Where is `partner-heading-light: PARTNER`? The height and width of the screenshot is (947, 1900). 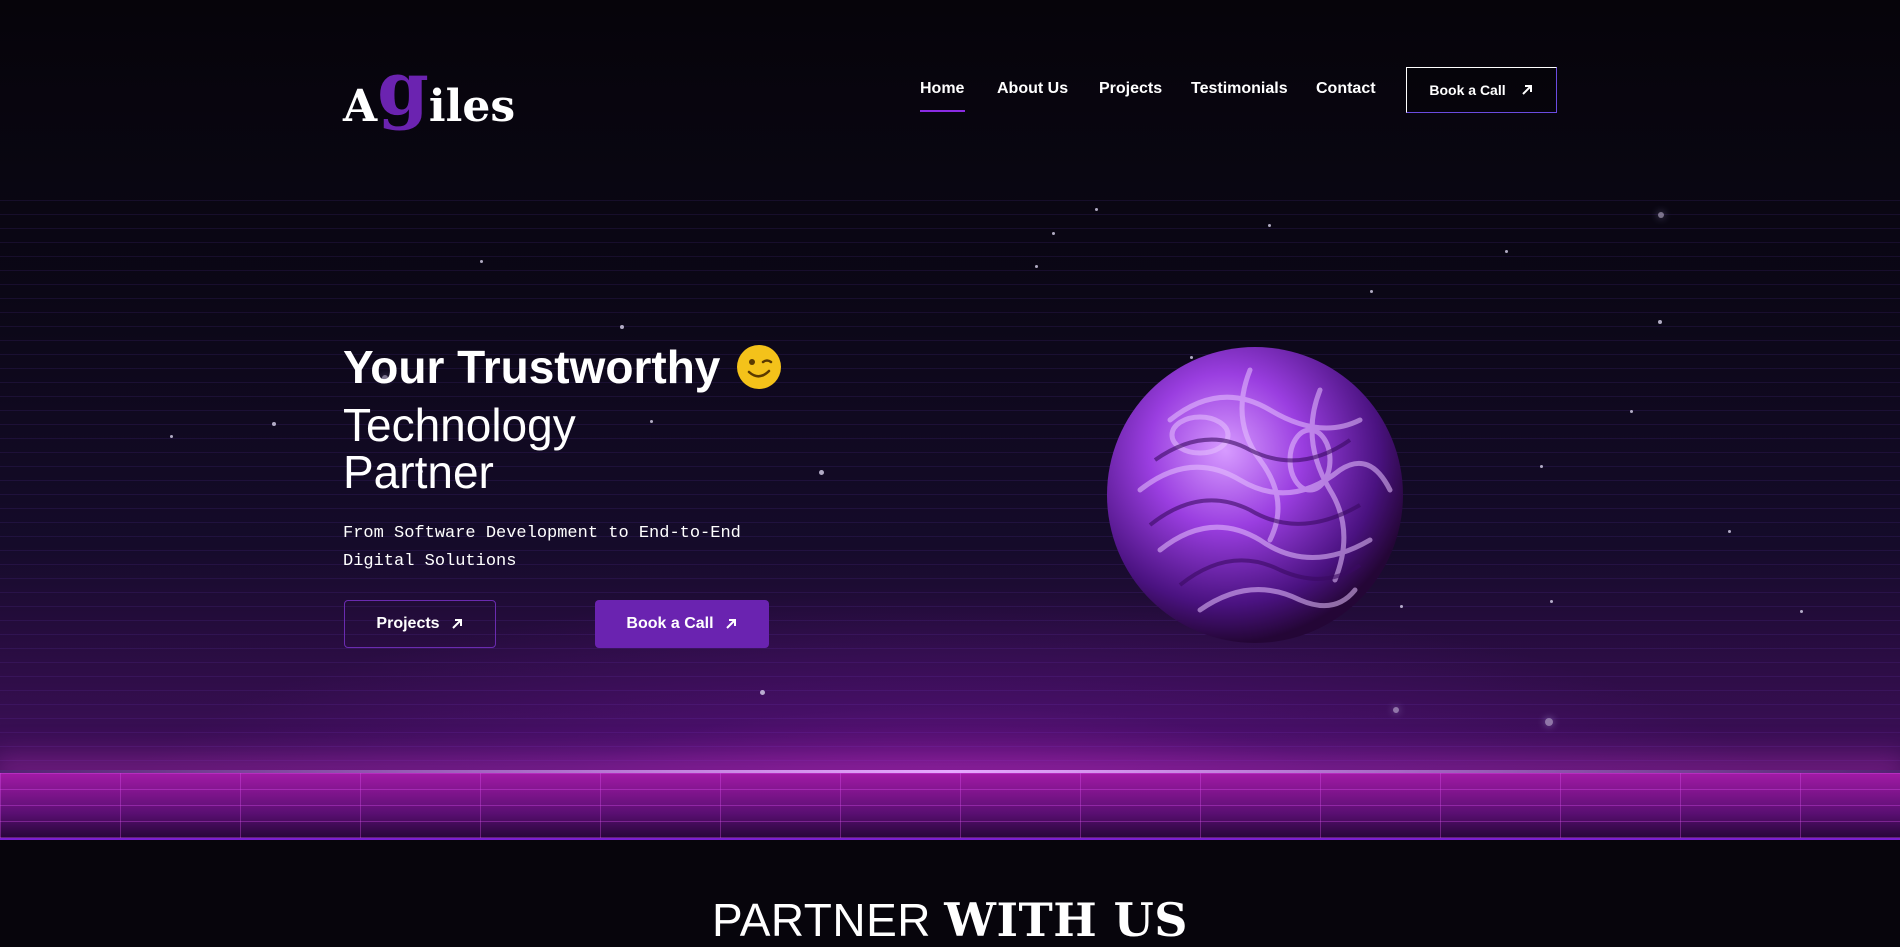 partner-heading-light: PARTNER is located at coordinates (821, 920).